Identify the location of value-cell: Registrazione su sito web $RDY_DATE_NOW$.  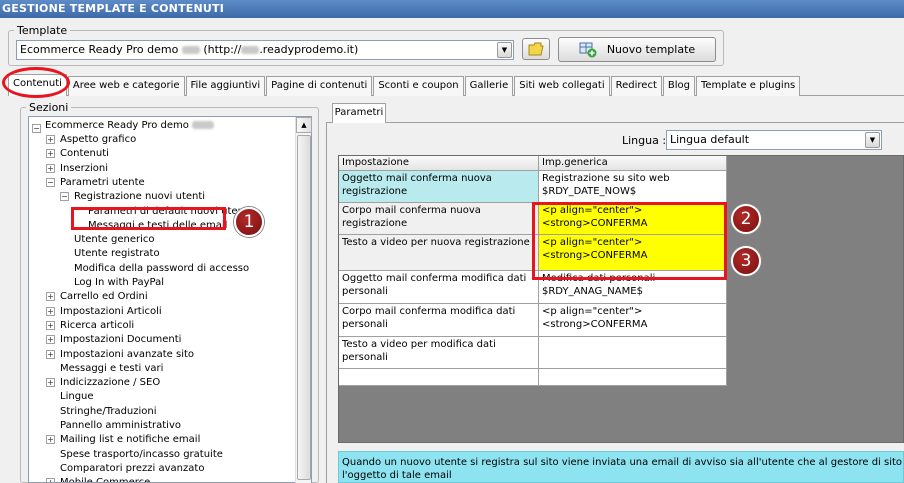
(633, 187).